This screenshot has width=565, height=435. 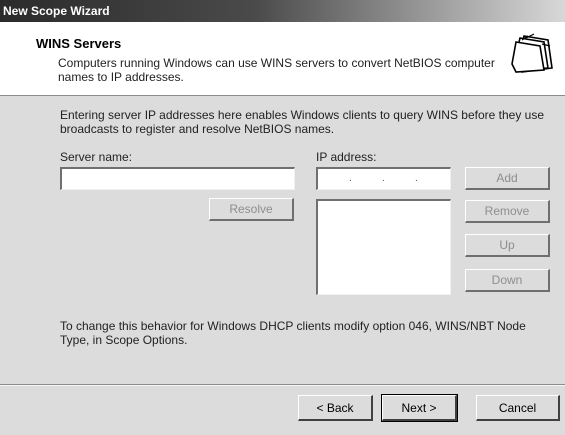 I want to click on page-title: WINS Servers, so click(x=79, y=43).